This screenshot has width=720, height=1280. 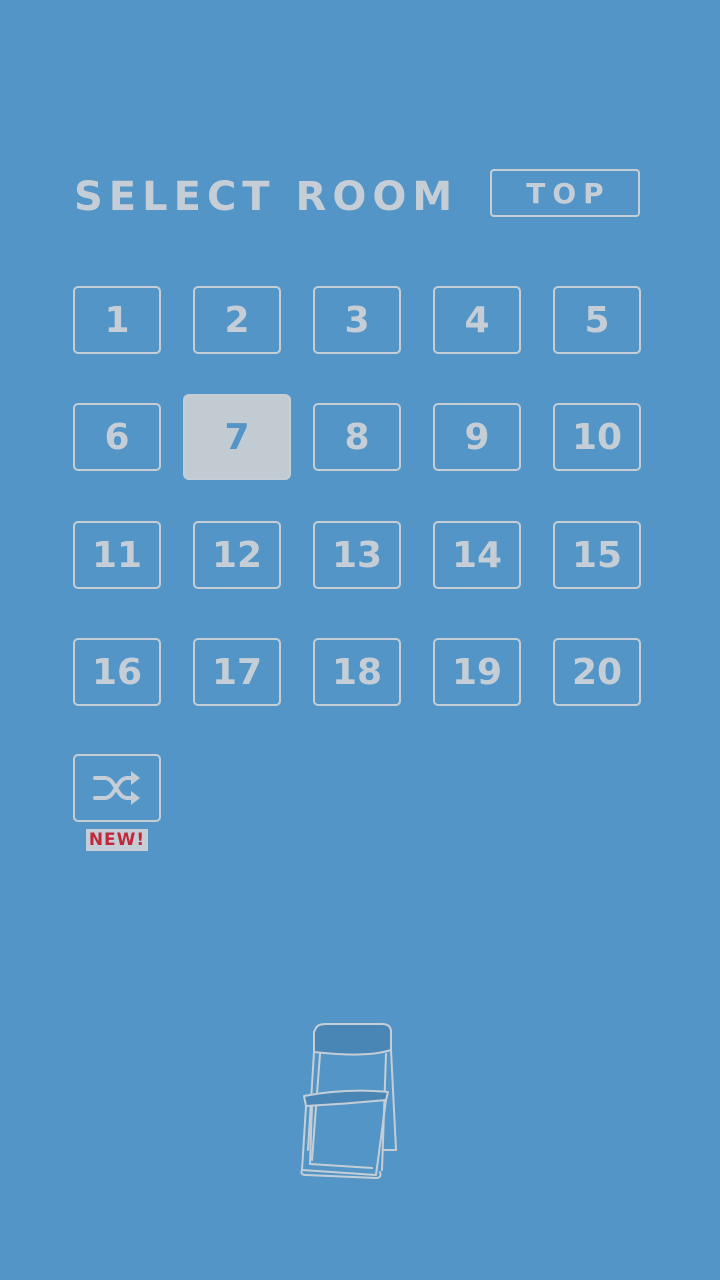 What do you see at coordinates (348, 1101) in the screenshot?
I see `folding-chair-icon` at bounding box center [348, 1101].